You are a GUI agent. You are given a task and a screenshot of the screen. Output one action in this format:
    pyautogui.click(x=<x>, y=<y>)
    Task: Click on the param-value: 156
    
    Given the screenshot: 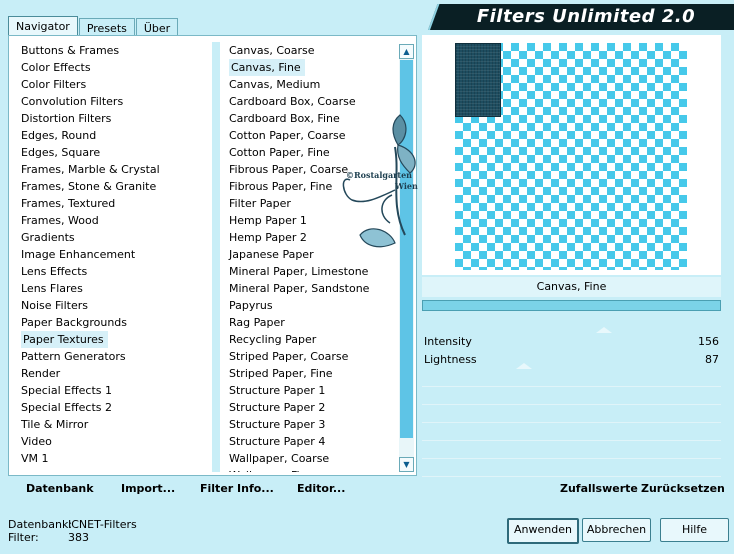 What is the action you would take?
    pyautogui.click(x=708, y=341)
    